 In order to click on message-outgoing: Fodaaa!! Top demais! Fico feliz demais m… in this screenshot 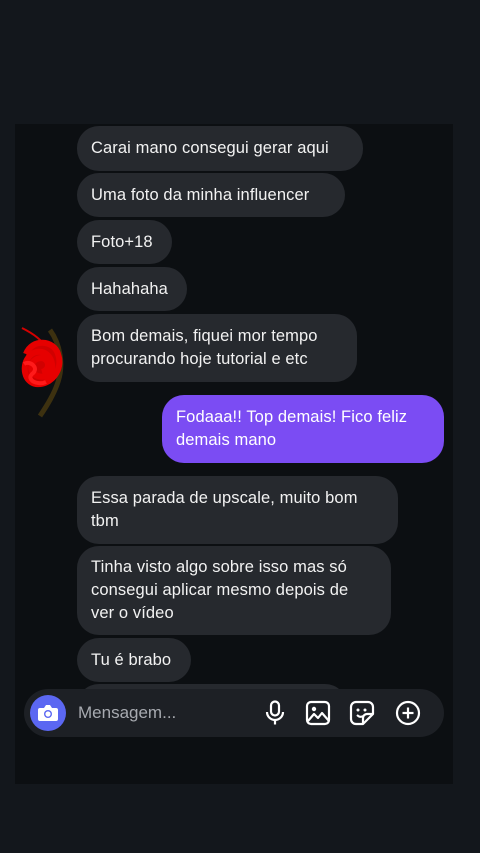, I will do `click(303, 429)`.